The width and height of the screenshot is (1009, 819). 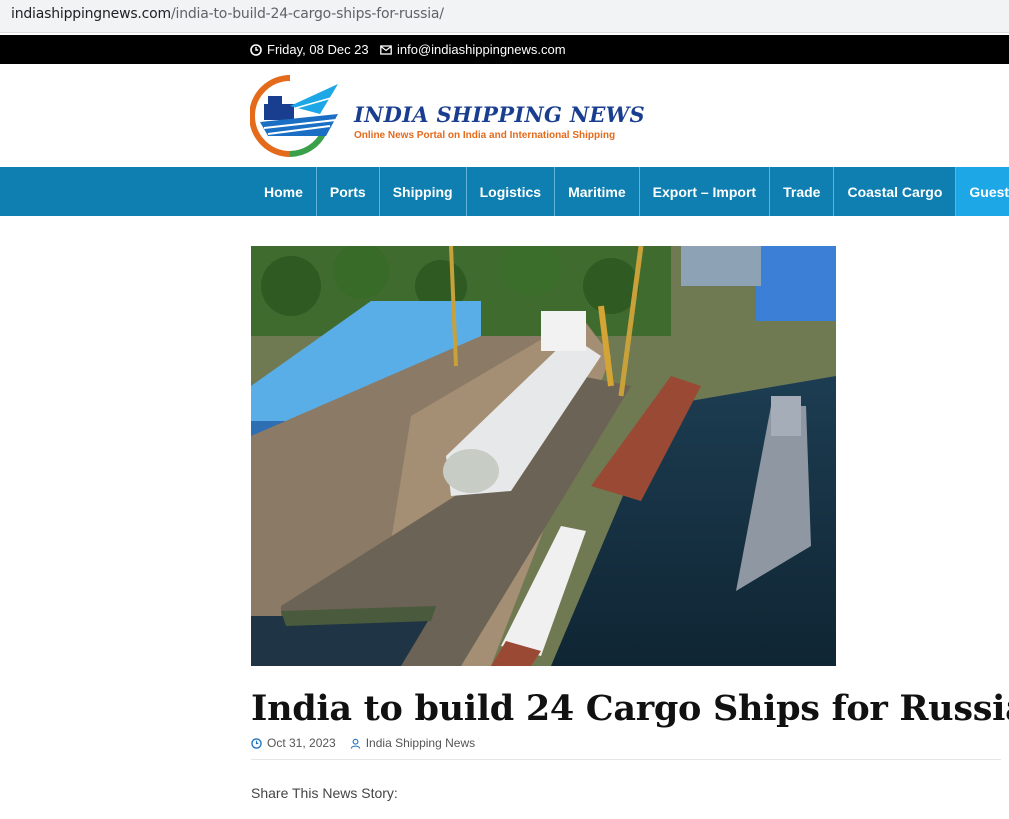 I want to click on user-icon, so click(x=355, y=743).